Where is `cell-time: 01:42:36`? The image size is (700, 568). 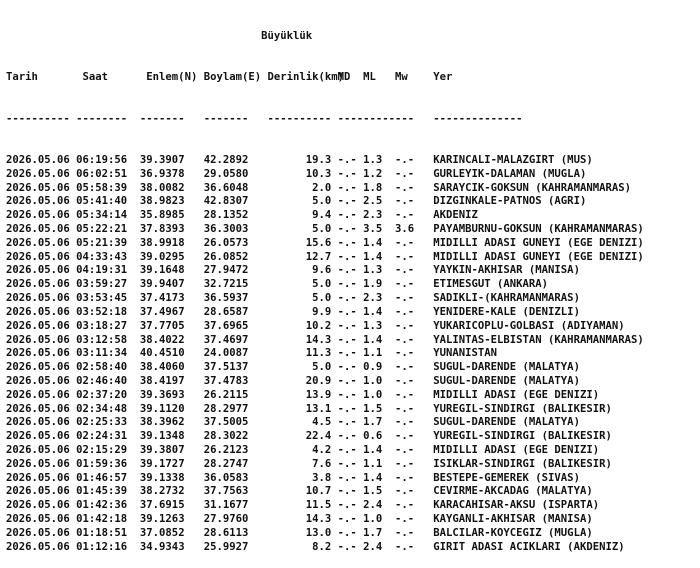 cell-time: 01:42:36 is located at coordinates (102, 505).